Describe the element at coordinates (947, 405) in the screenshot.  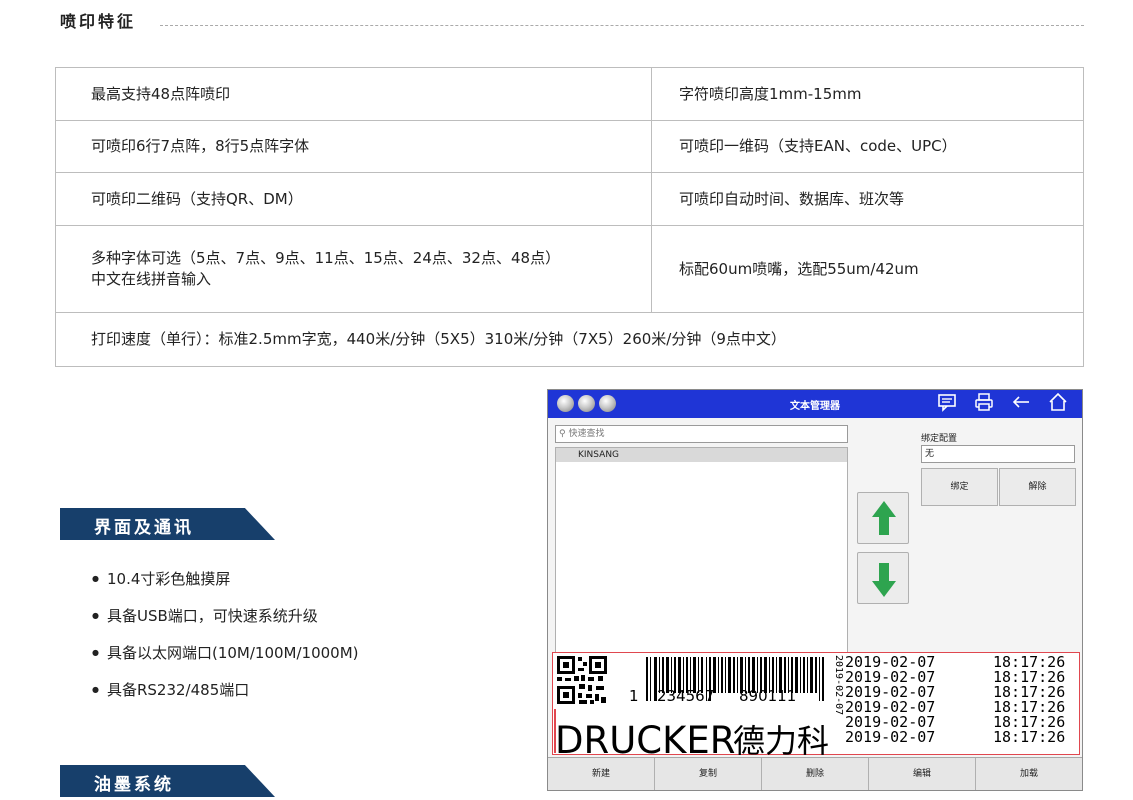
I see `message-icon` at that location.